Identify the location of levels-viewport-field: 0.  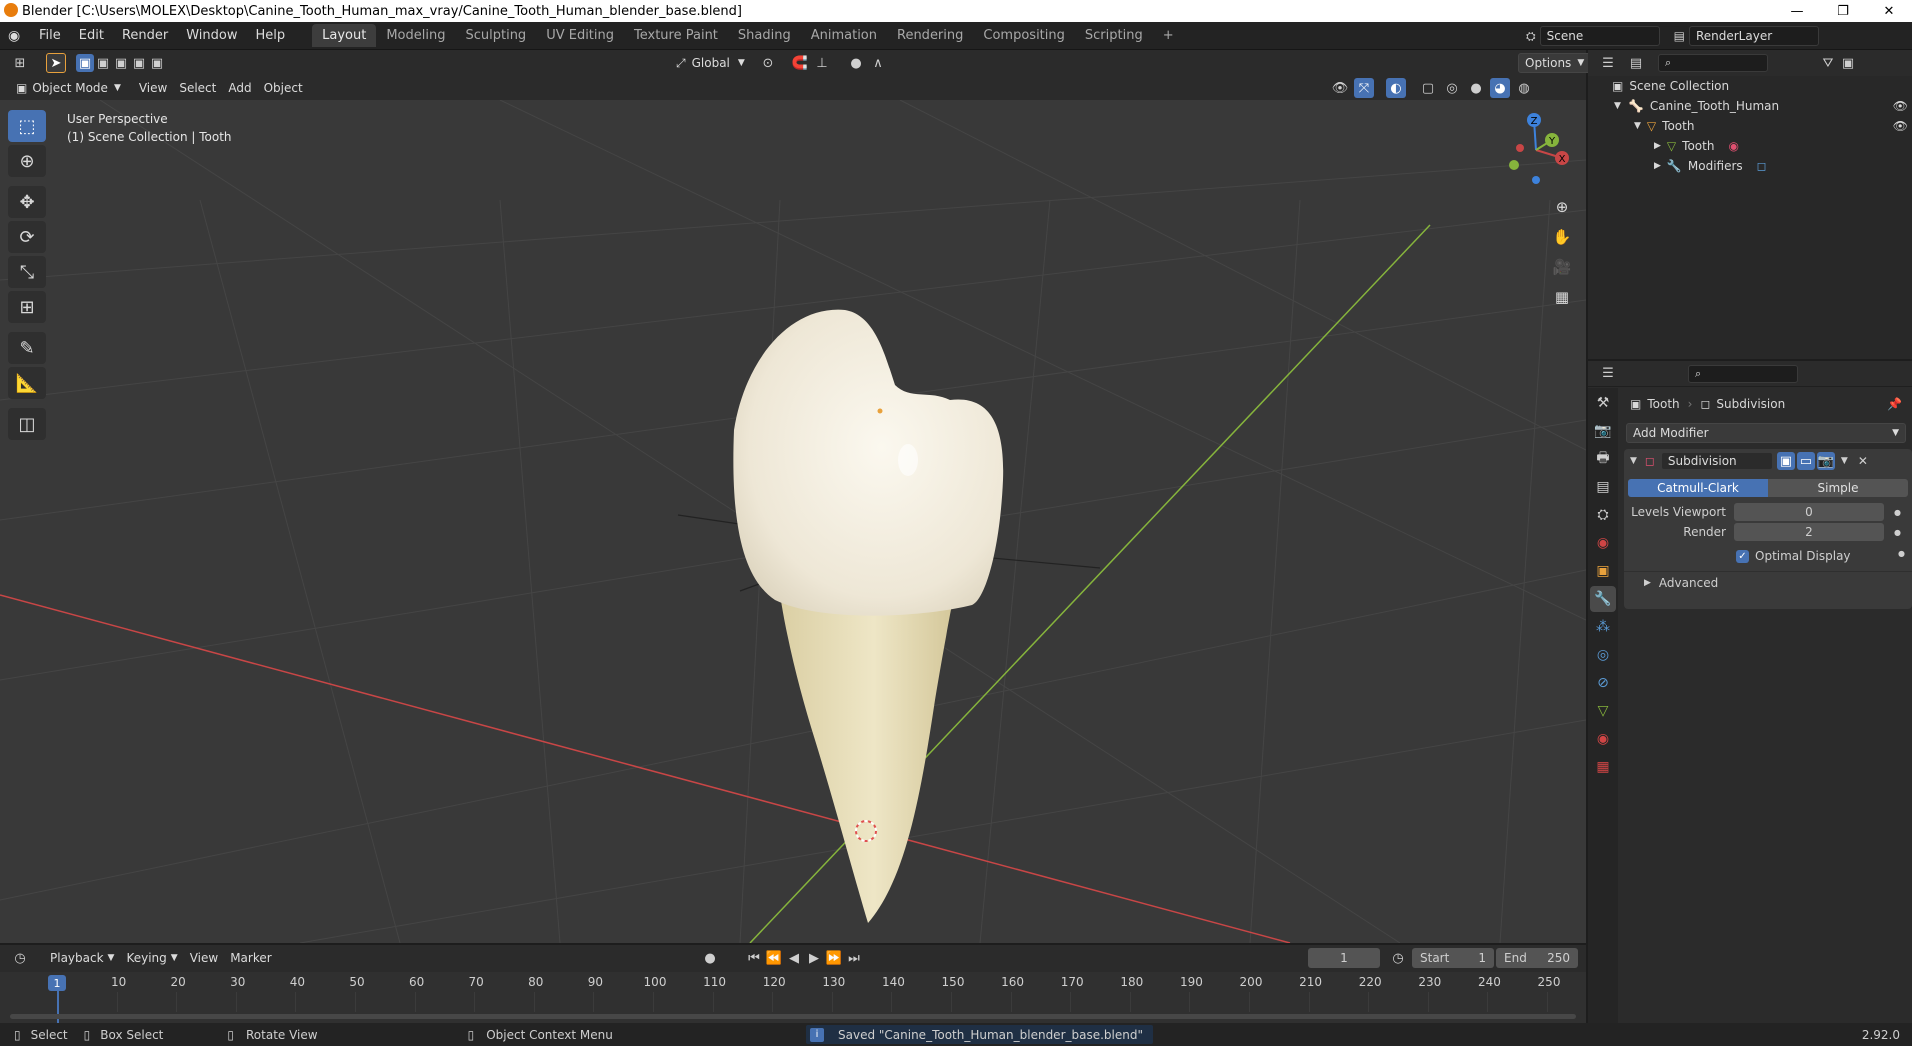
(1809, 512).